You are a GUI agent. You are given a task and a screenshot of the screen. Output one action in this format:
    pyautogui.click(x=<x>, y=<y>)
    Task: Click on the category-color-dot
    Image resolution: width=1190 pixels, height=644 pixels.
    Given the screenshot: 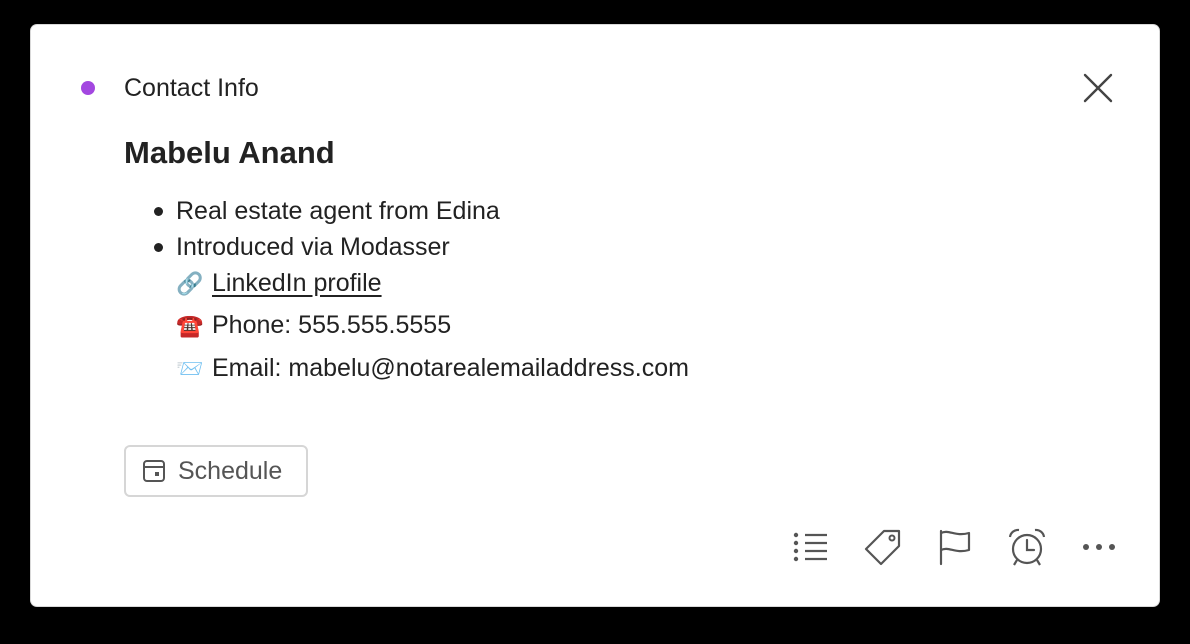 What is the action you would take?
    pyautogui.click(x=88, y=88)
    